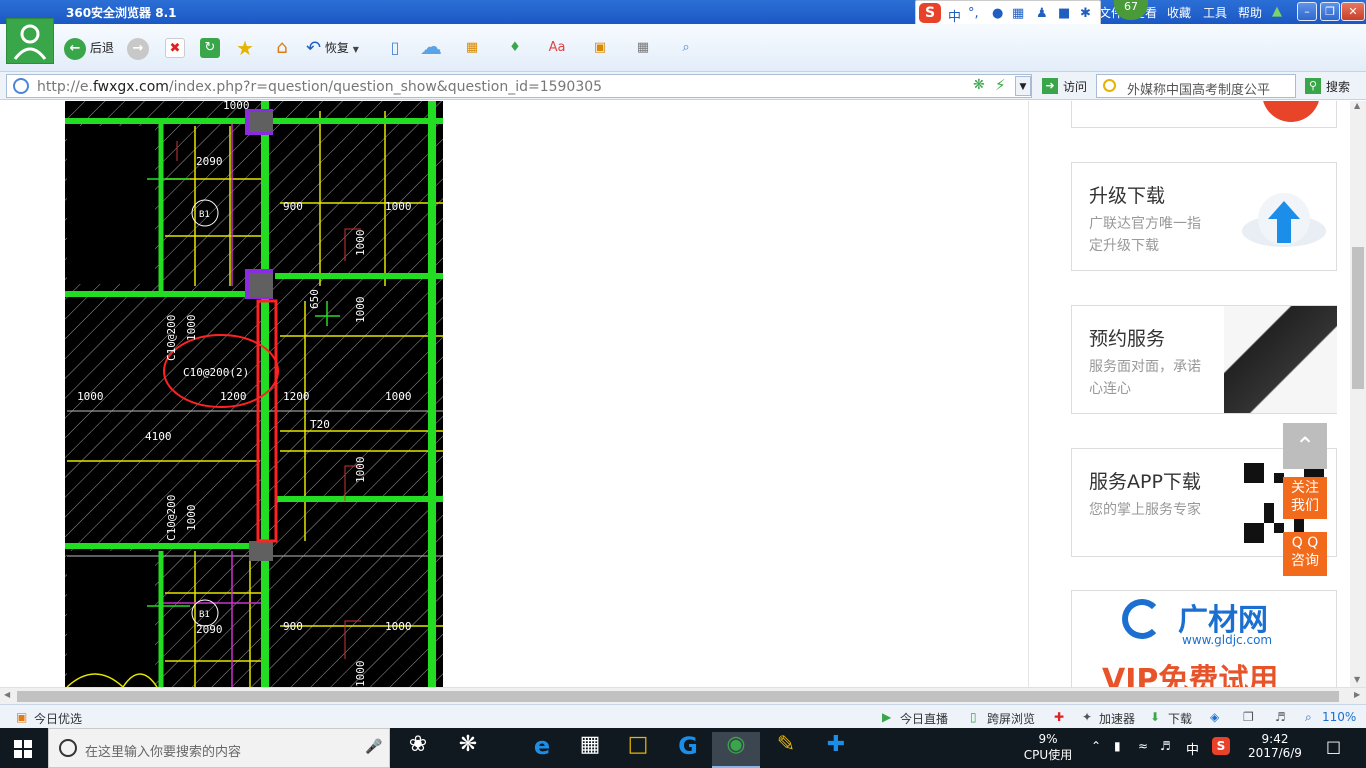  I want to click on card-upgrade-download: 升级下载 广联达官方唯一指定升级下载, so click(1204, 216).